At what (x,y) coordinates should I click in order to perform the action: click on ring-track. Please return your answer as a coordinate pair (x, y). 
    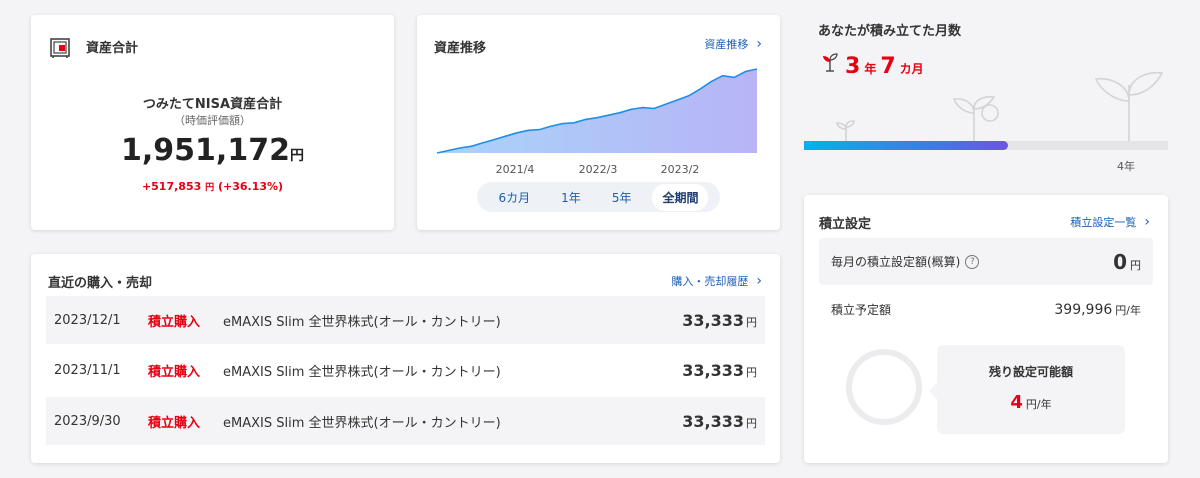
    Looking at the image, I should click on (884, 387).